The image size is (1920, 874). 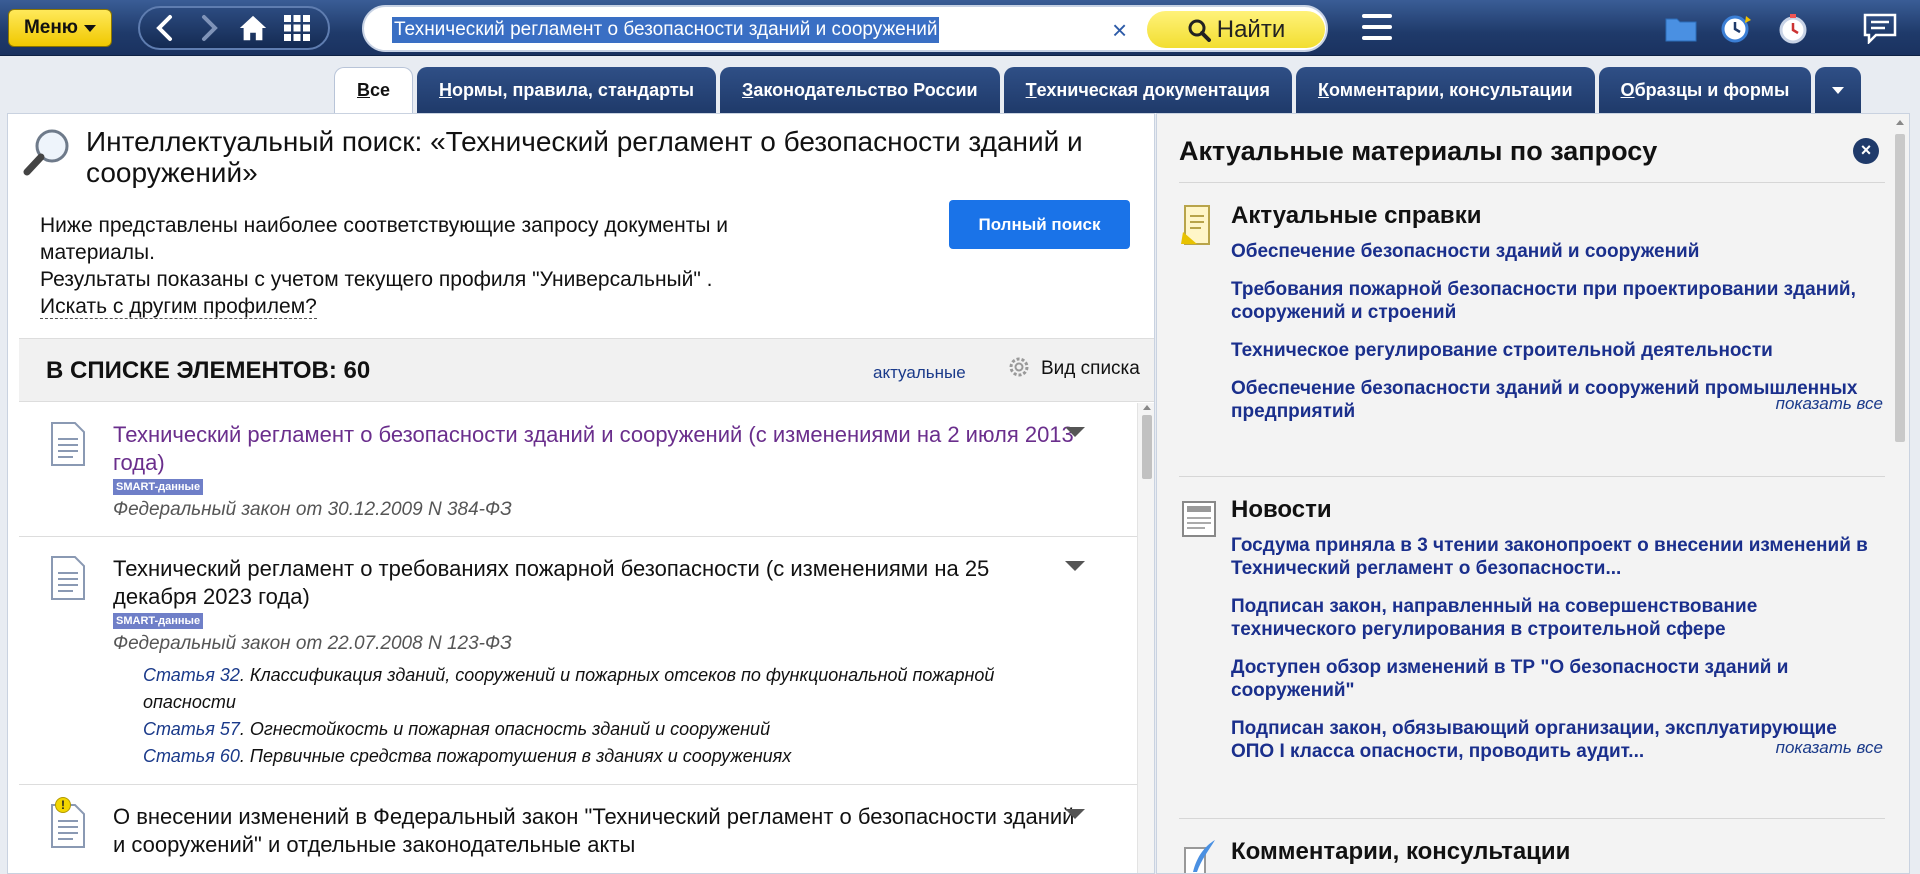 I want to click on forward-button, so click(x=209, y=28).